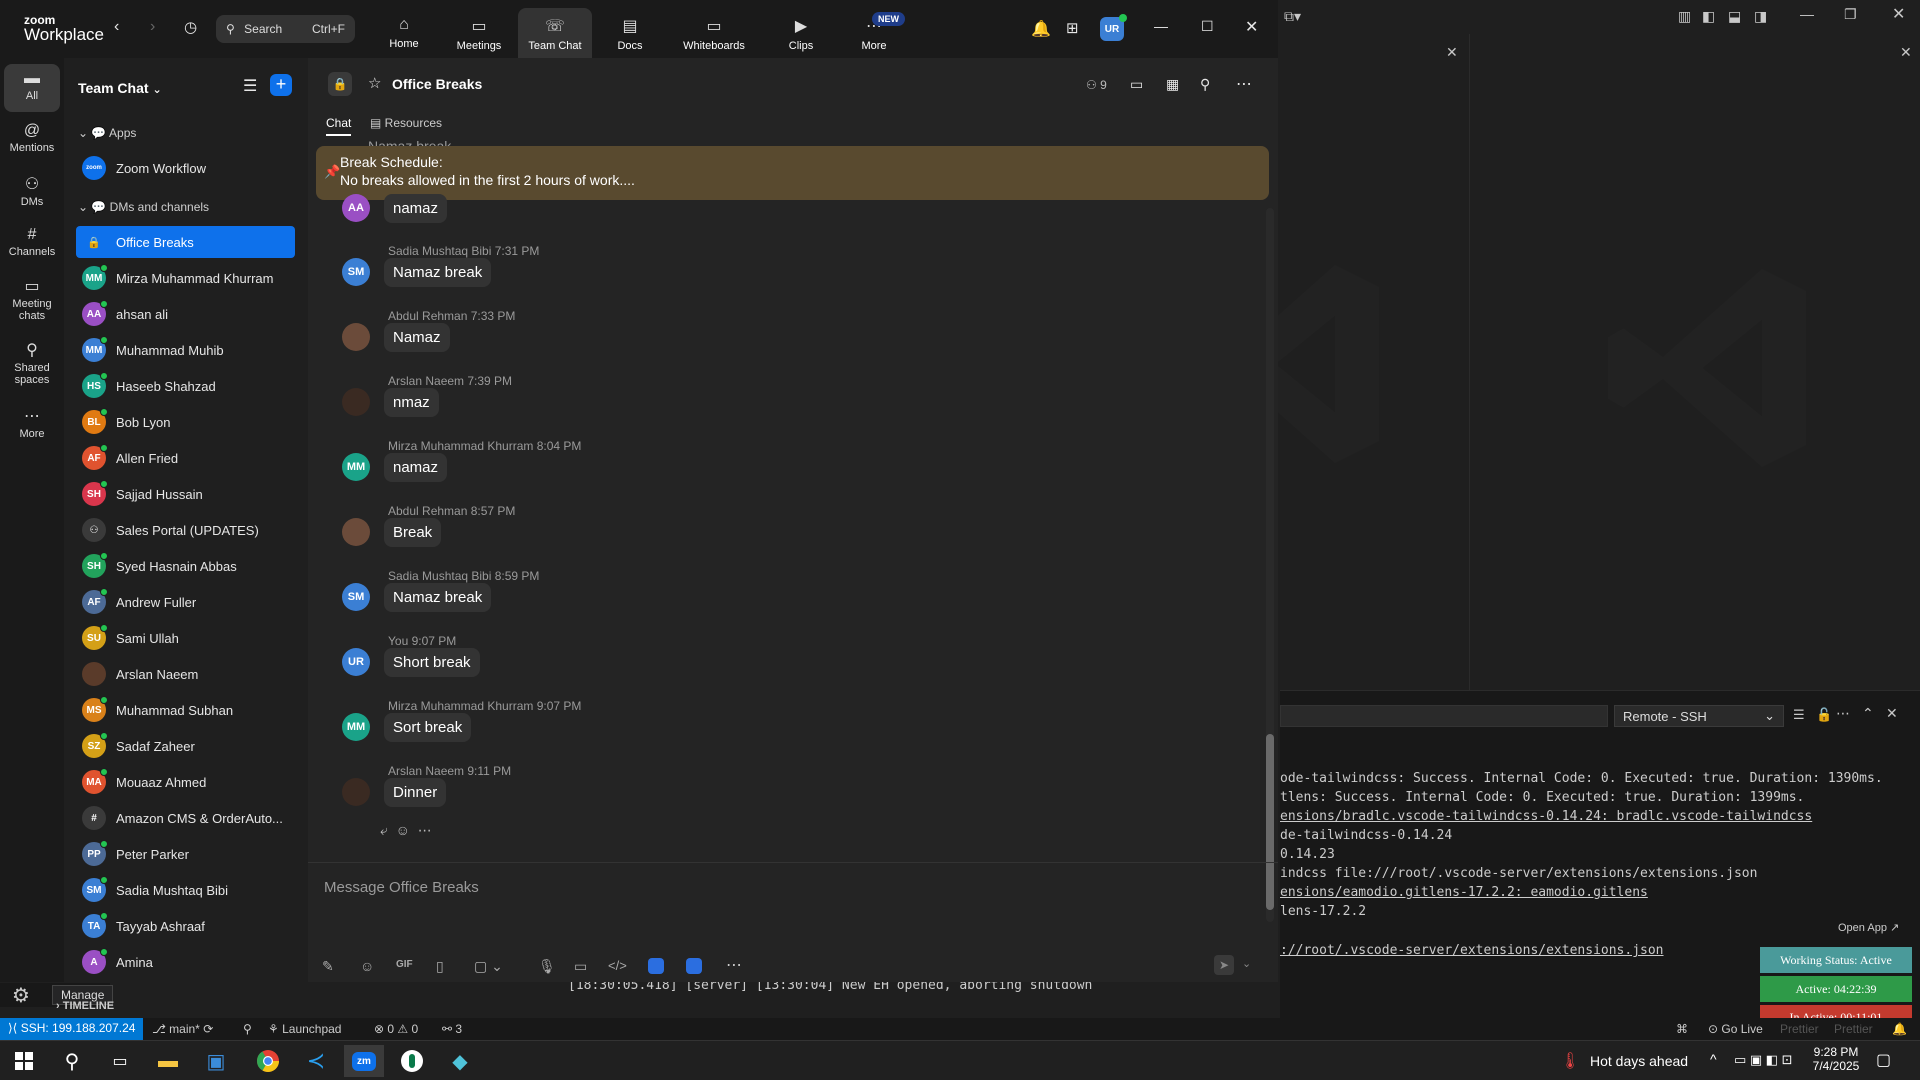 The image size is (1920, 1080). I want to click on calendar-icon: ▦, so click(1172, 84).